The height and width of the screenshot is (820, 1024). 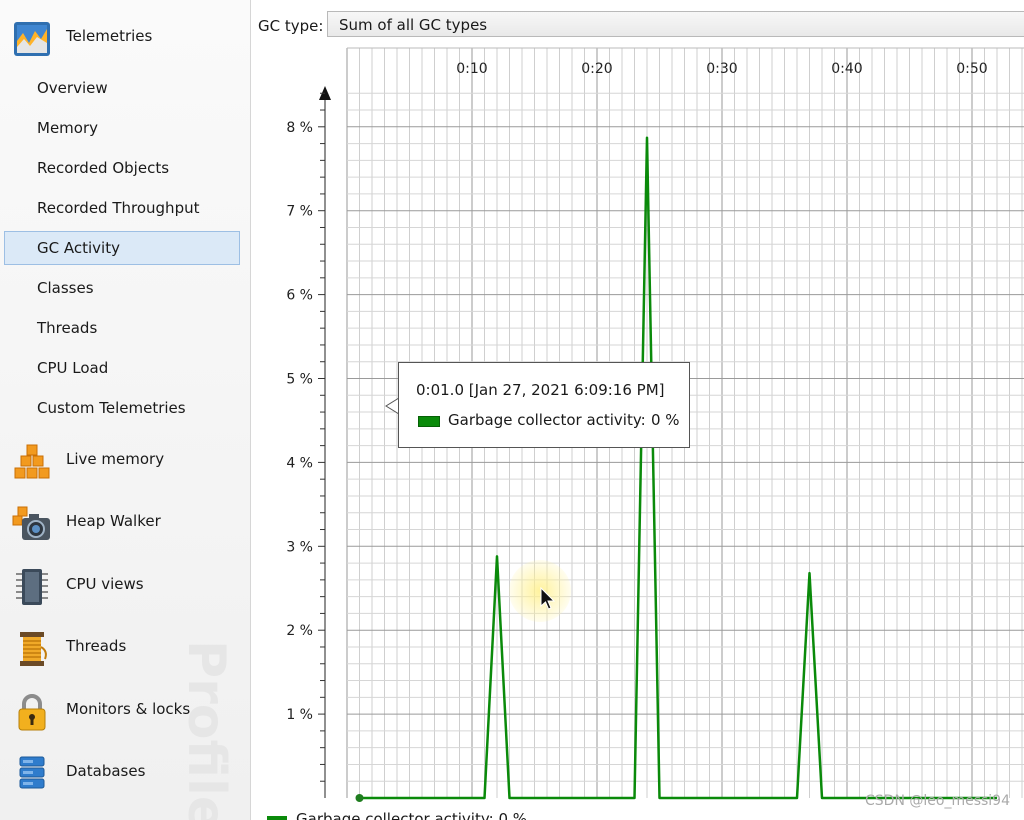 I want to click on tooltip-time: 0:01.0 [Jan 27, 2021 6:09:16 PM], so click(x=540, y=390).